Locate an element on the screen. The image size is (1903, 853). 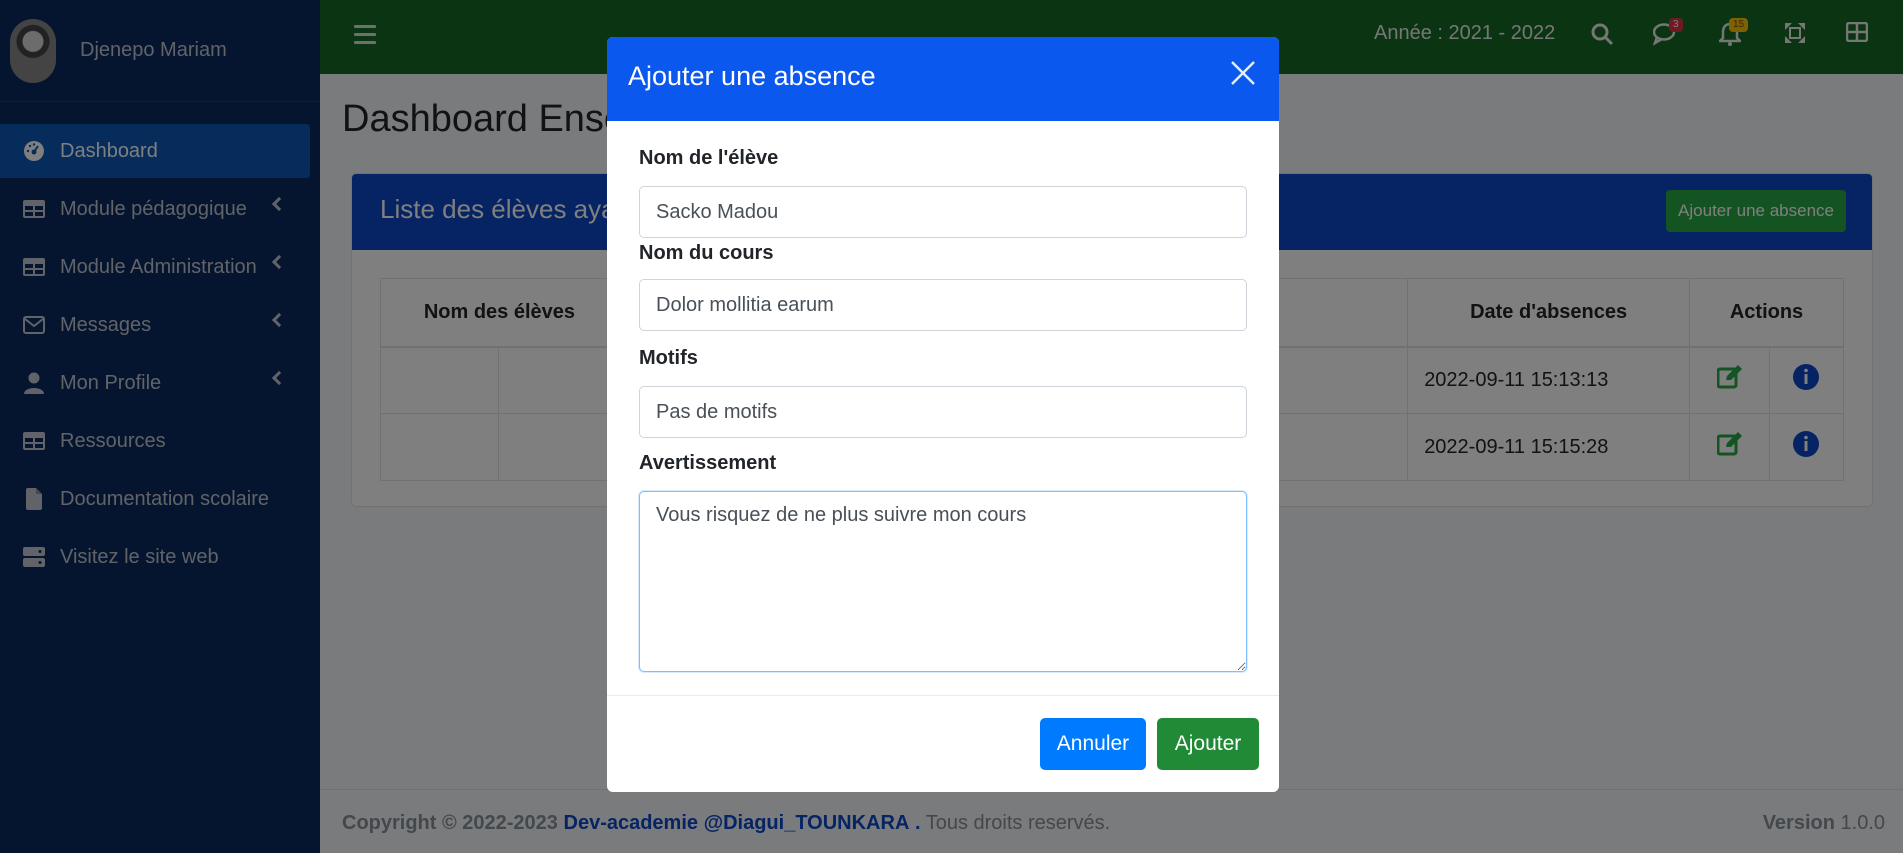
course-name-label: Nom du cours is located at coordinates (706, 253).